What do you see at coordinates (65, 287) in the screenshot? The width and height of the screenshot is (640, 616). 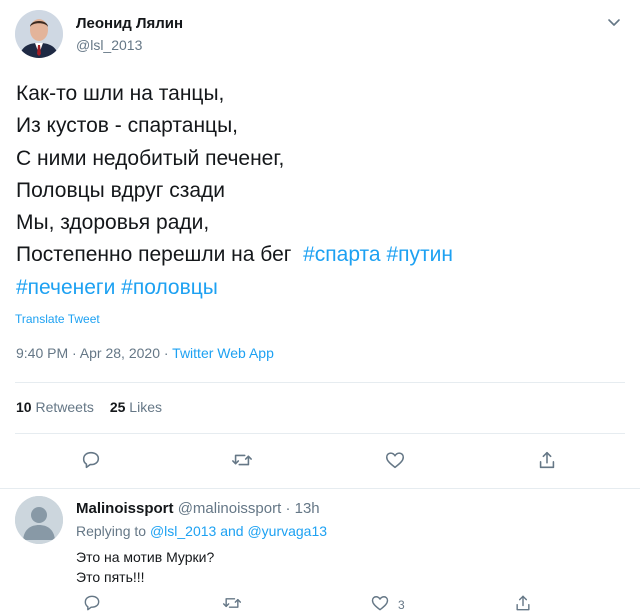 I see `hashtag-link: #печенеги` at bounding box center [65, 287].